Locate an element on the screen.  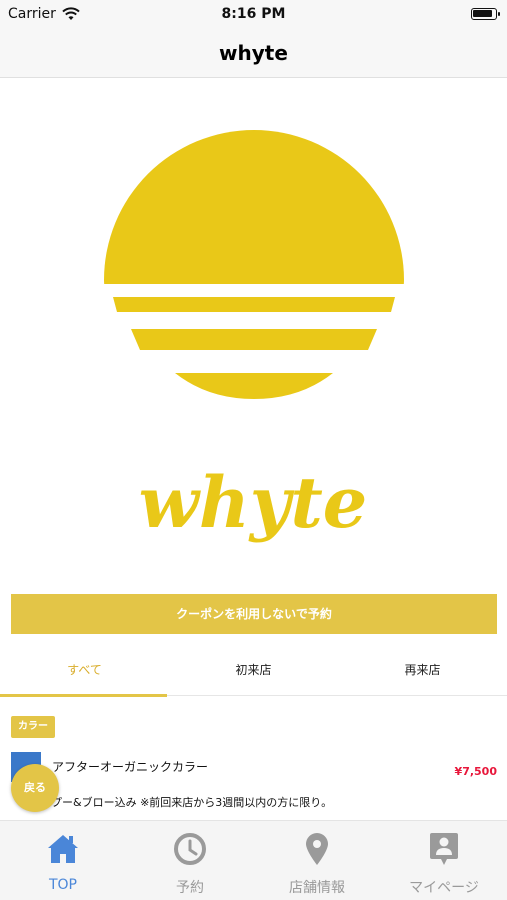
tab-first-visit: 初来店 is located at coordinates (253, 672).